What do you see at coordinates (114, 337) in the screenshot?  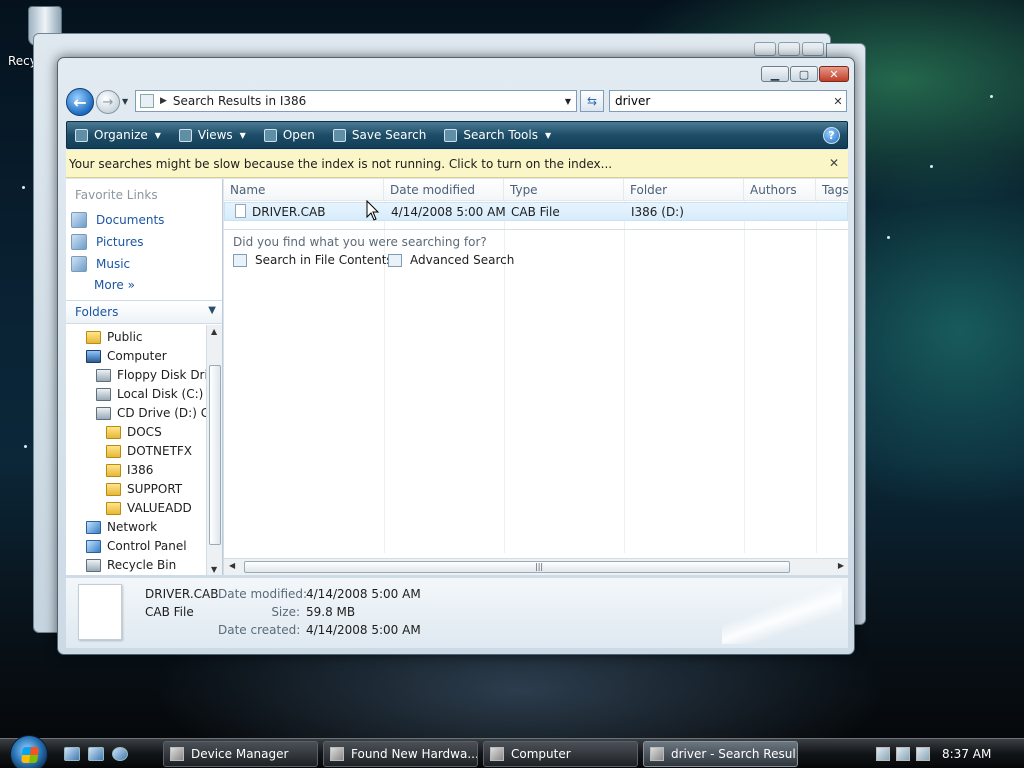 I see `tree-item-public: Public` at bounding box center [114, 337].